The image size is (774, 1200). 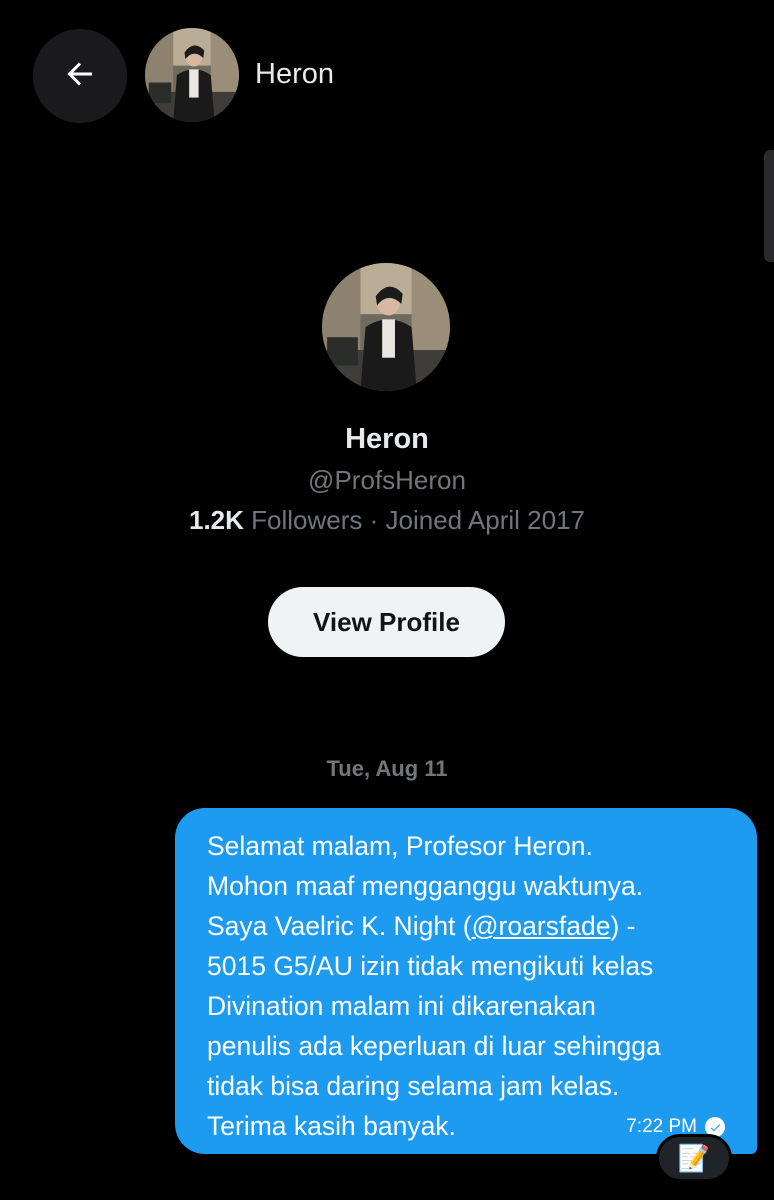 I want to click on header-title: Heron, so click(x=294, y=74).